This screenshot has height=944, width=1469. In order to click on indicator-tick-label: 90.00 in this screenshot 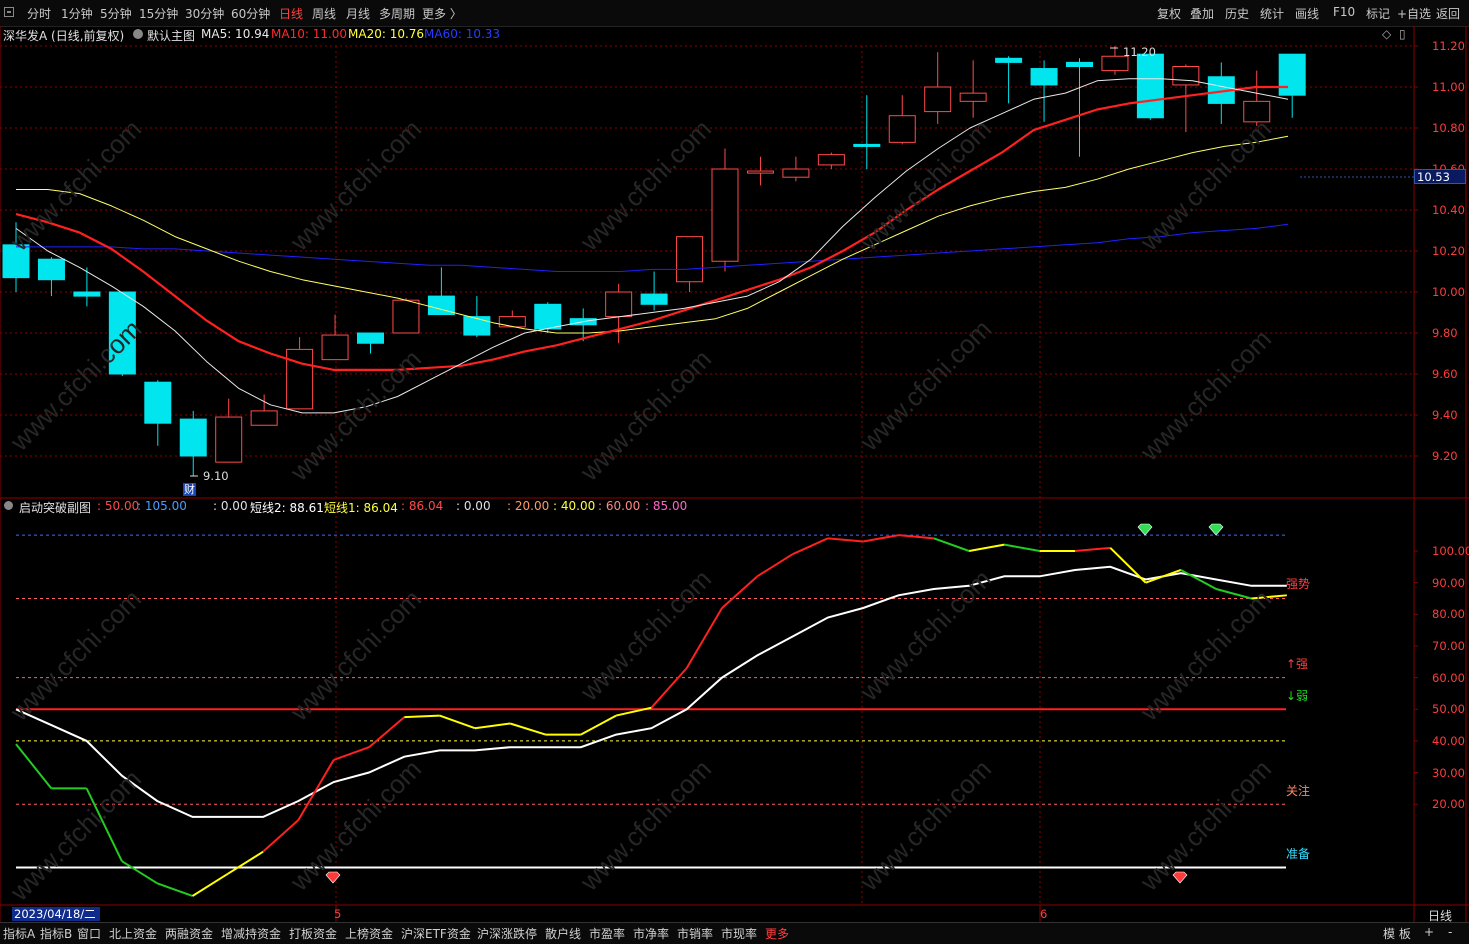, I will do `click(1448, 582)`.